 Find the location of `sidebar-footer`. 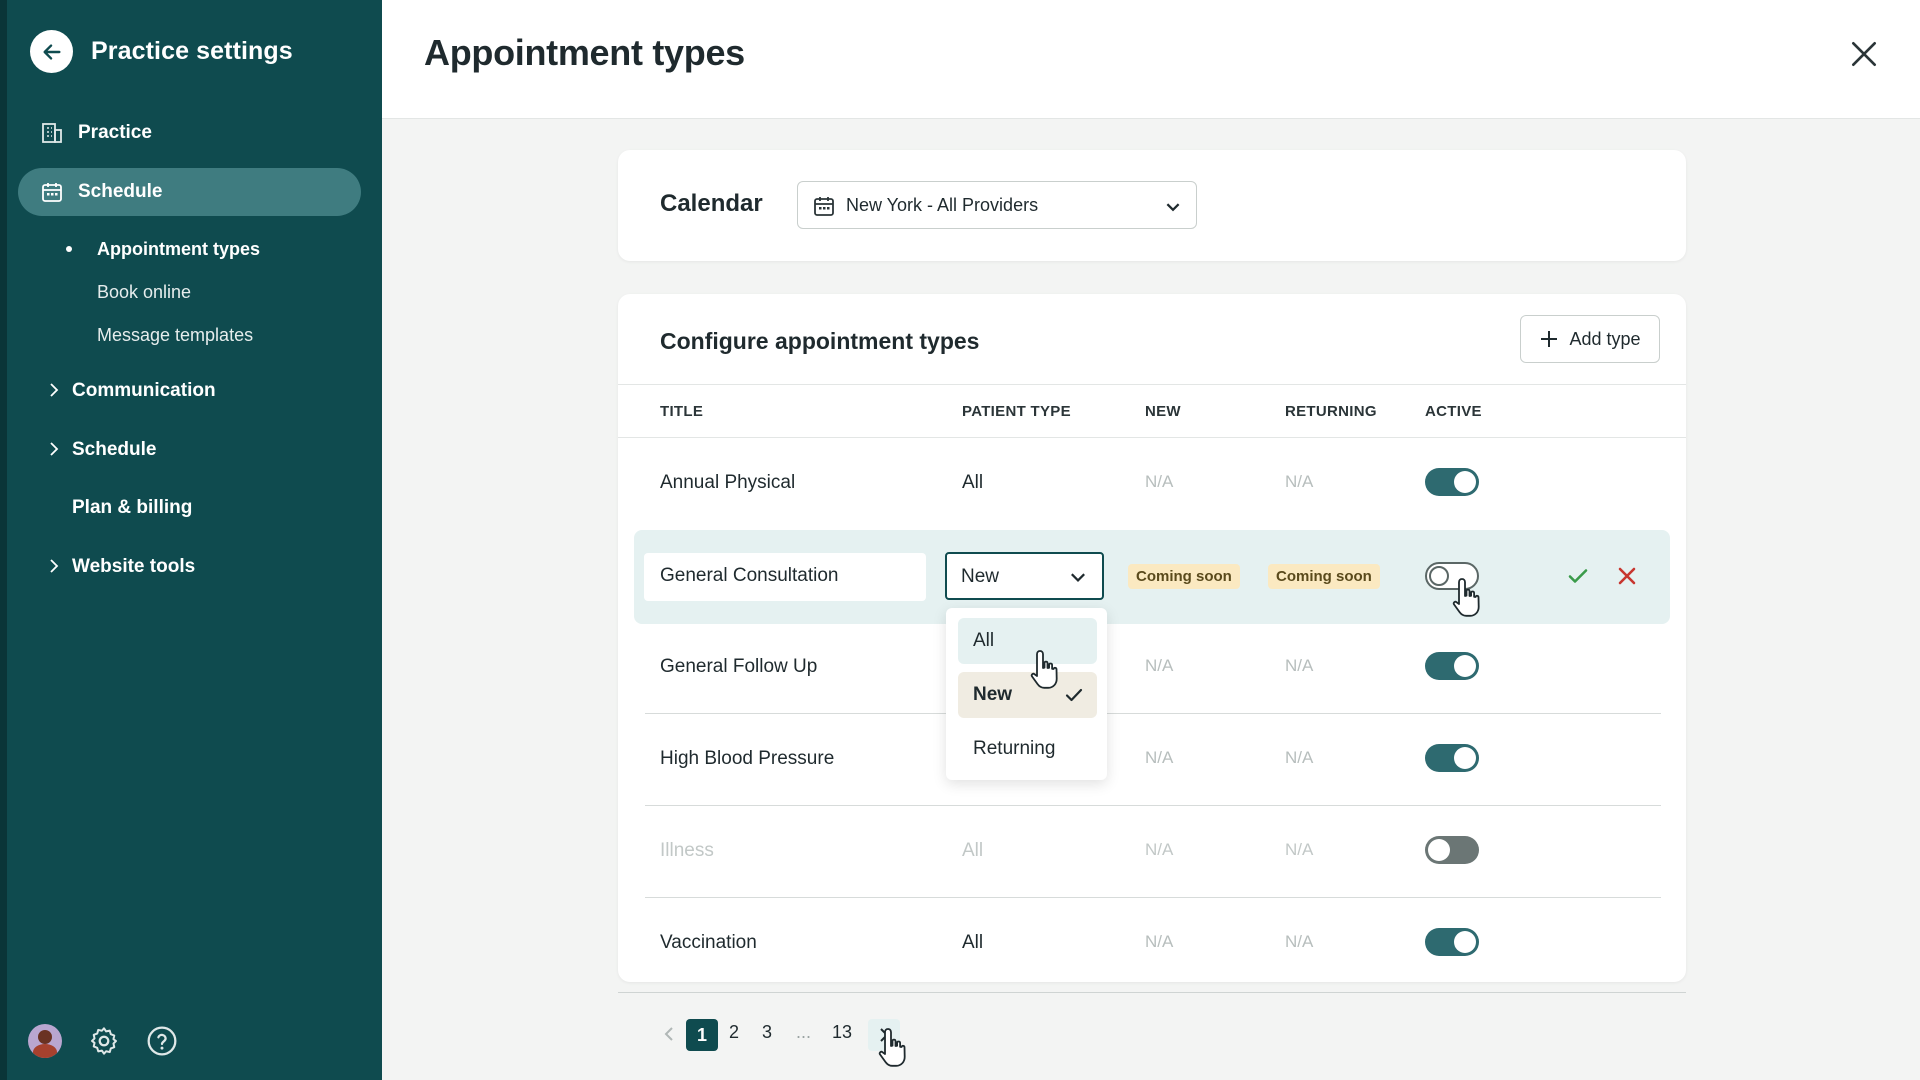

sidebar-footer is located at coordinates (103, 1041).